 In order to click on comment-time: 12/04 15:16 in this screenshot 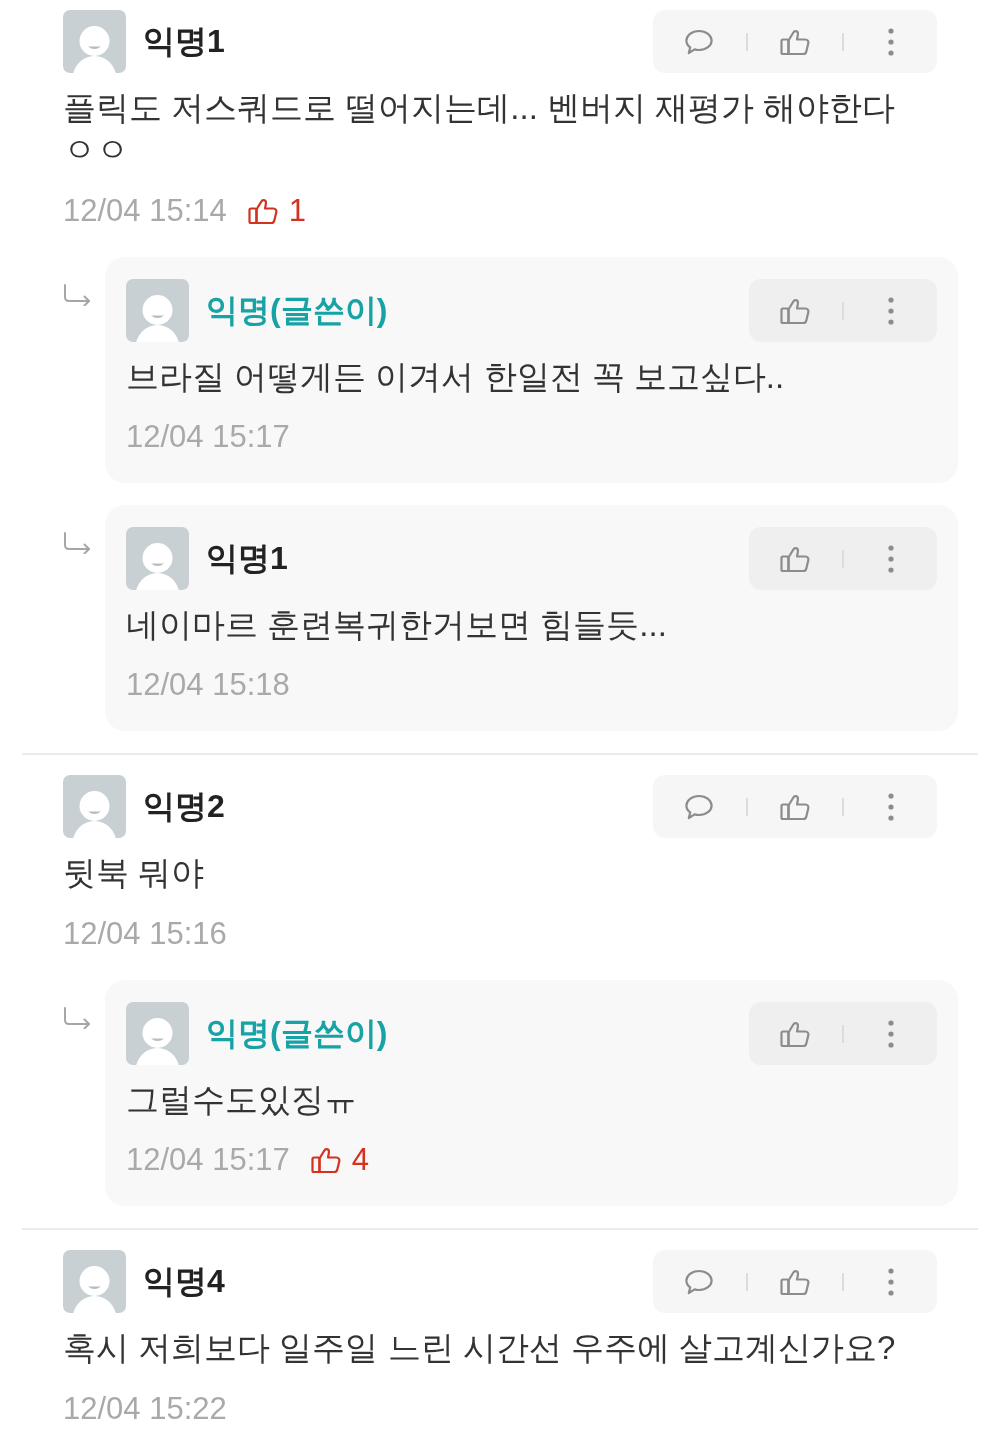, I will do `click(145, 934)`.